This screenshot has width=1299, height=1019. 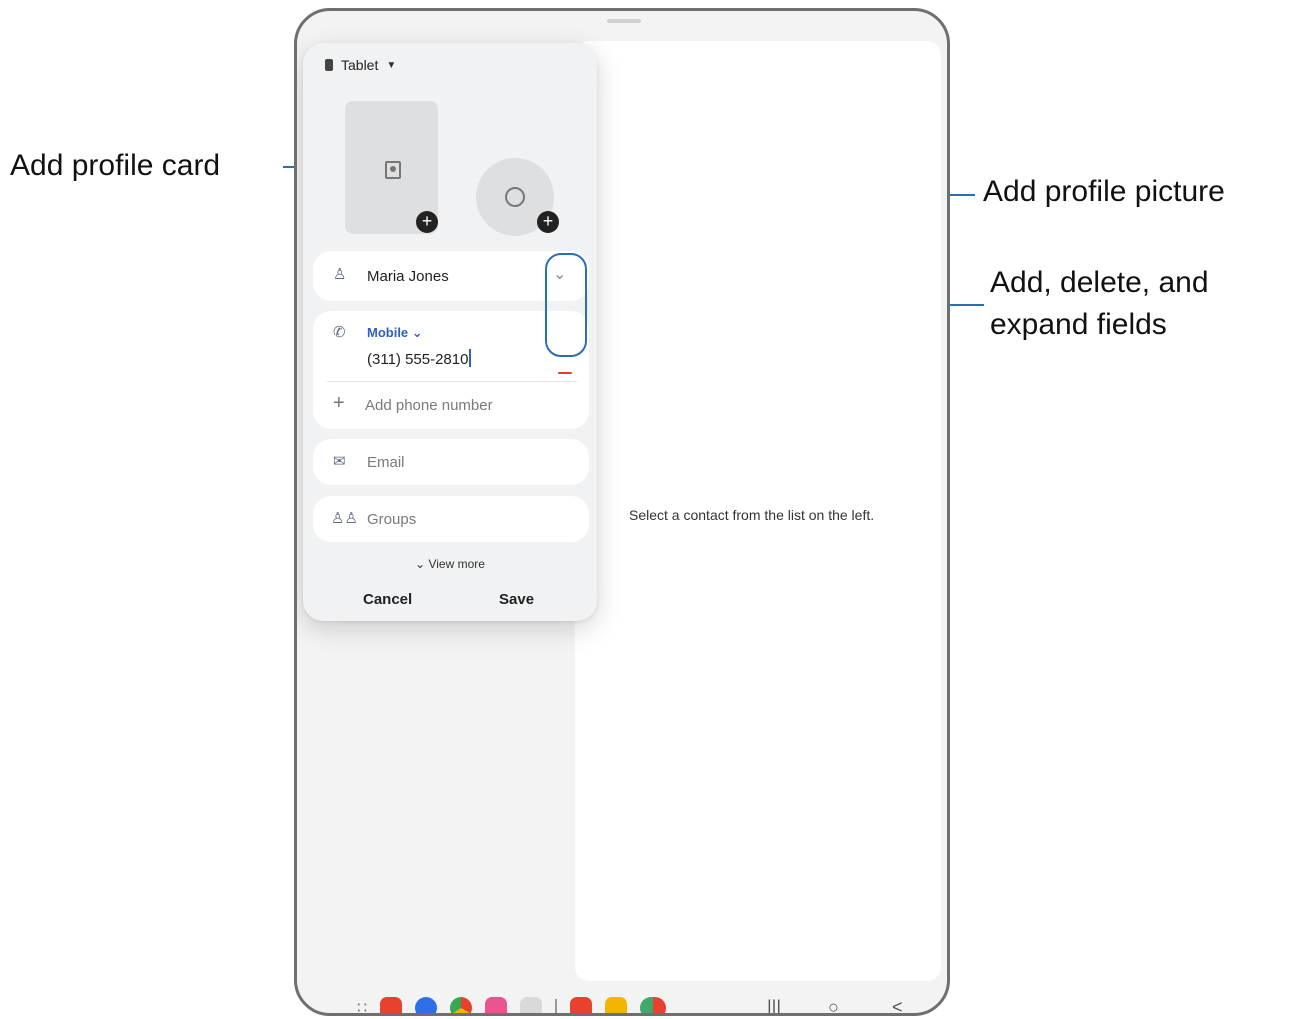 What do you see at coordinates (115, 165) in the screenshot?
I see `callout-add-profile-card: Add profile card` at bounding box center [115, 165].